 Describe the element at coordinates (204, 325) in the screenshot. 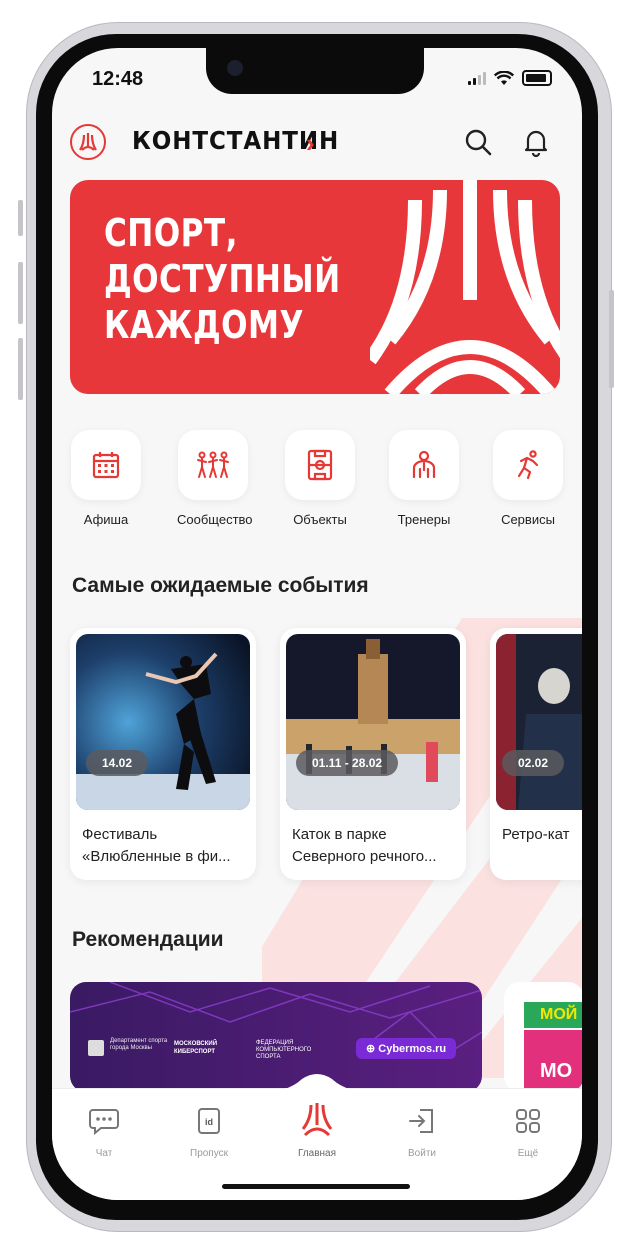

I see `banner-line-3: КАЖДОМУ` at that location.